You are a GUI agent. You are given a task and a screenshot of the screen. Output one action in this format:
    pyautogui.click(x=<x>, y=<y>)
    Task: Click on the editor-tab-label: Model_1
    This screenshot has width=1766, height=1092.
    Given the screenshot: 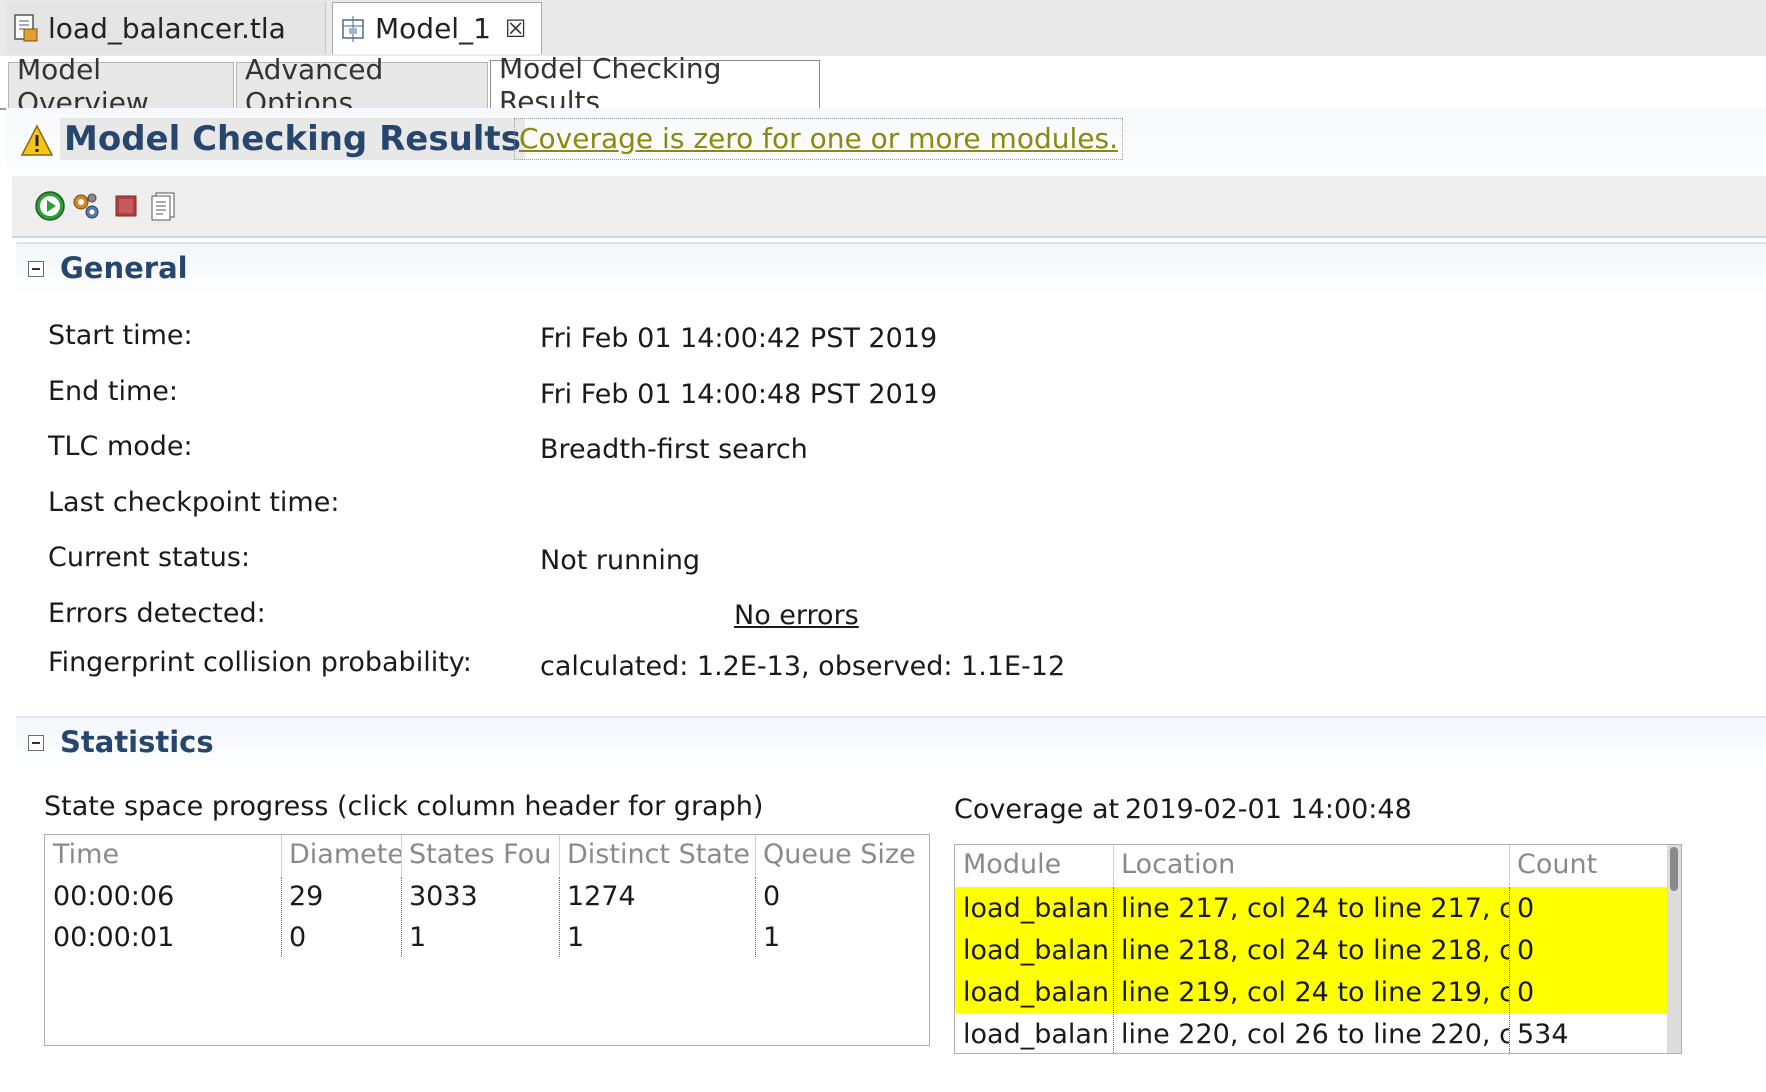 What is the action you would take?
    pyautogui.click(x=433, y=28)
    